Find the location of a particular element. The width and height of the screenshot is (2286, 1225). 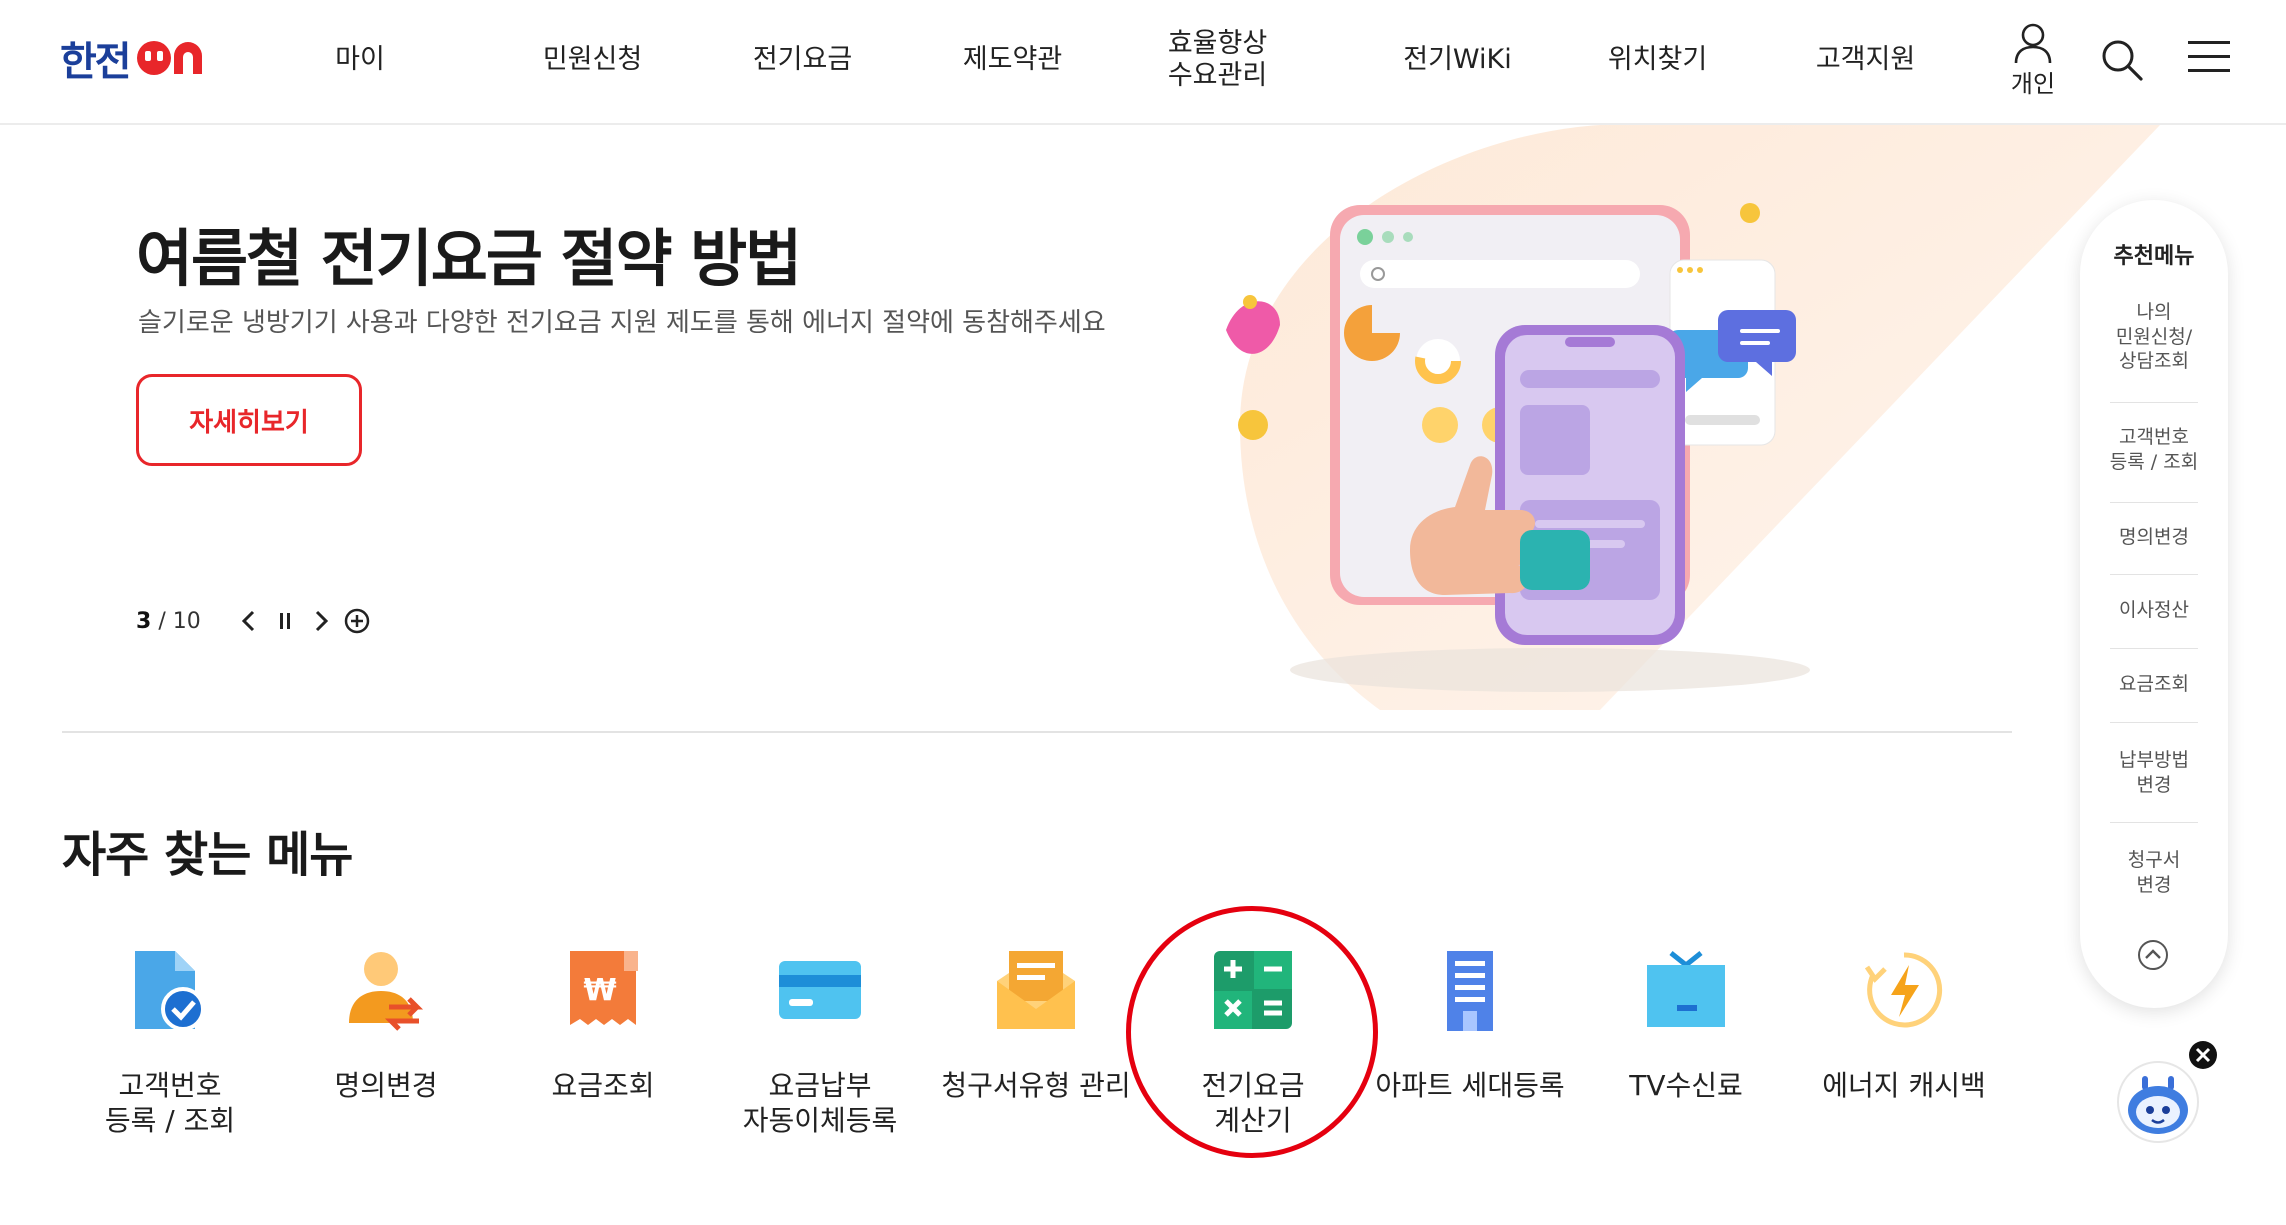

section-divider is located at coordinates (1037, 732).